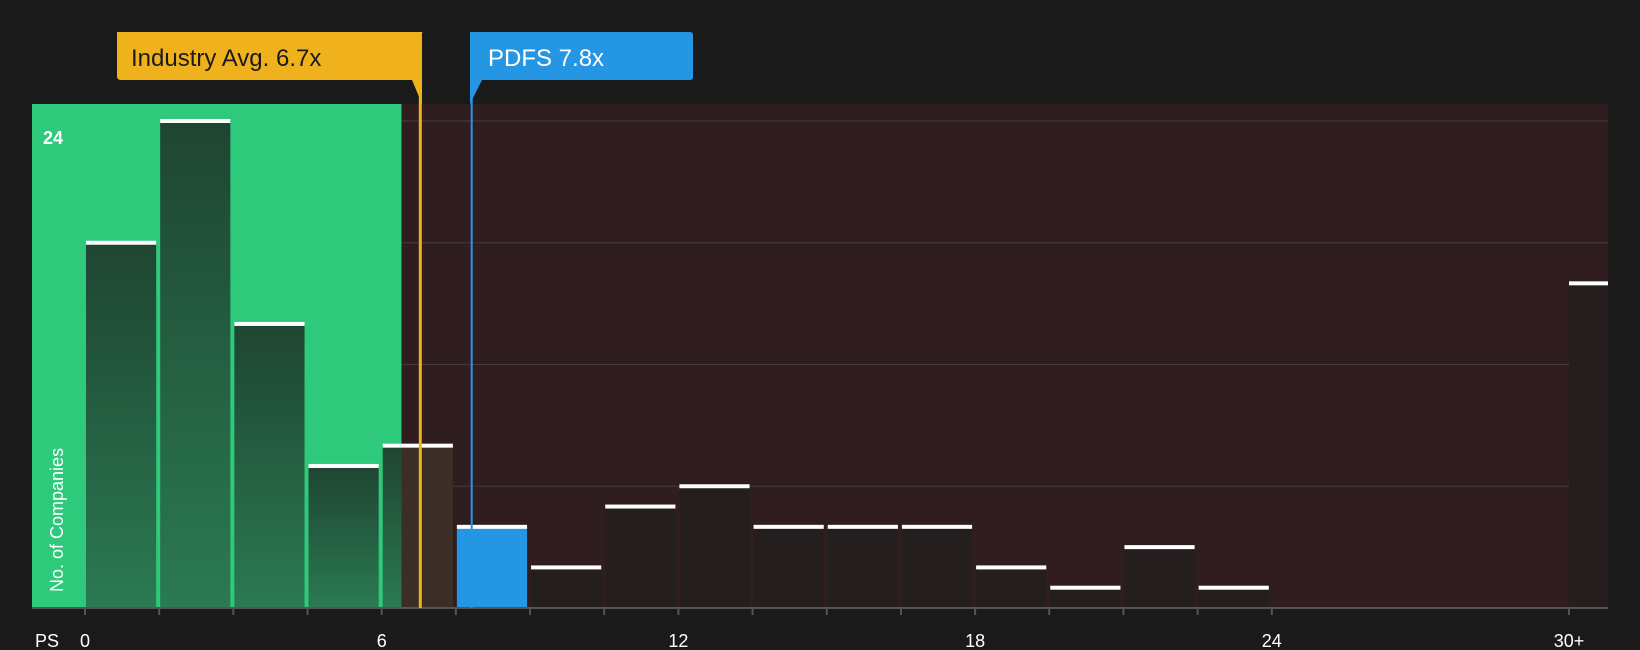 This screenshot has width=1640, height=650. What do you see at coordinates (47, 640) in the screenshot?
I see `x-axis-label: PS` at bounding box center [47, 640].